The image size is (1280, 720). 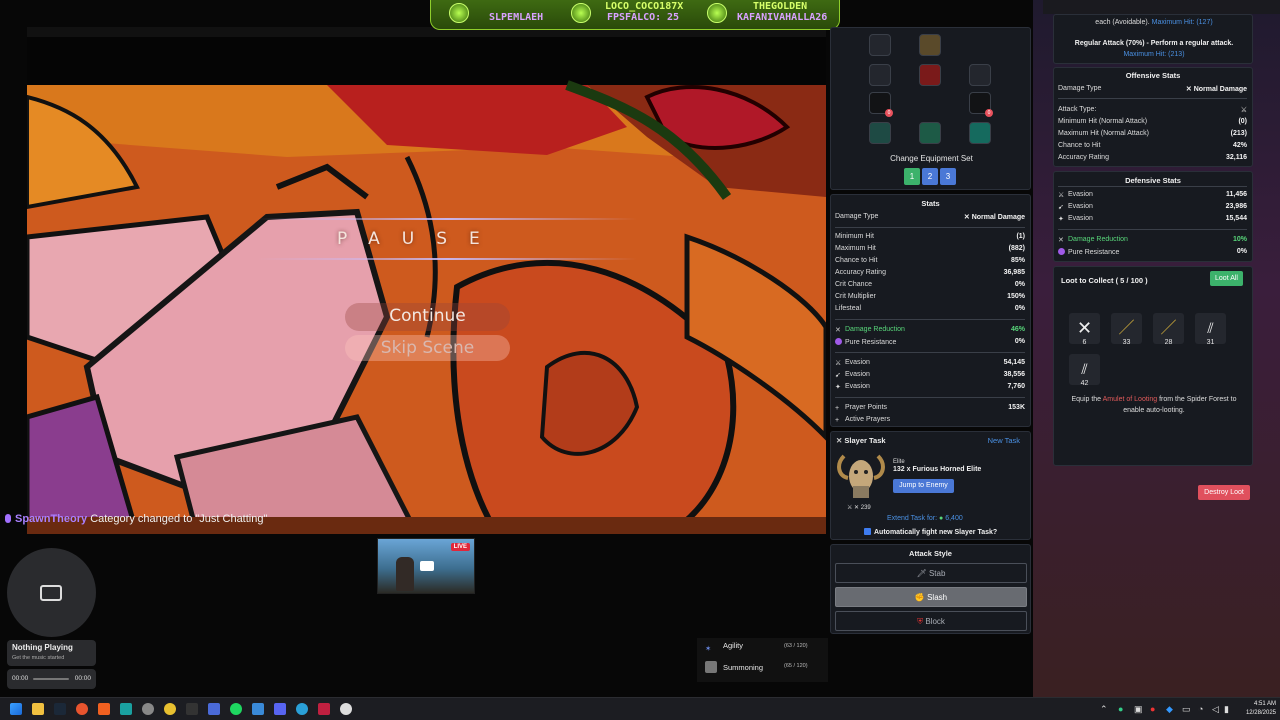 I want to click on stab-button: 🗡 Stab, so click(x=931, y=573).